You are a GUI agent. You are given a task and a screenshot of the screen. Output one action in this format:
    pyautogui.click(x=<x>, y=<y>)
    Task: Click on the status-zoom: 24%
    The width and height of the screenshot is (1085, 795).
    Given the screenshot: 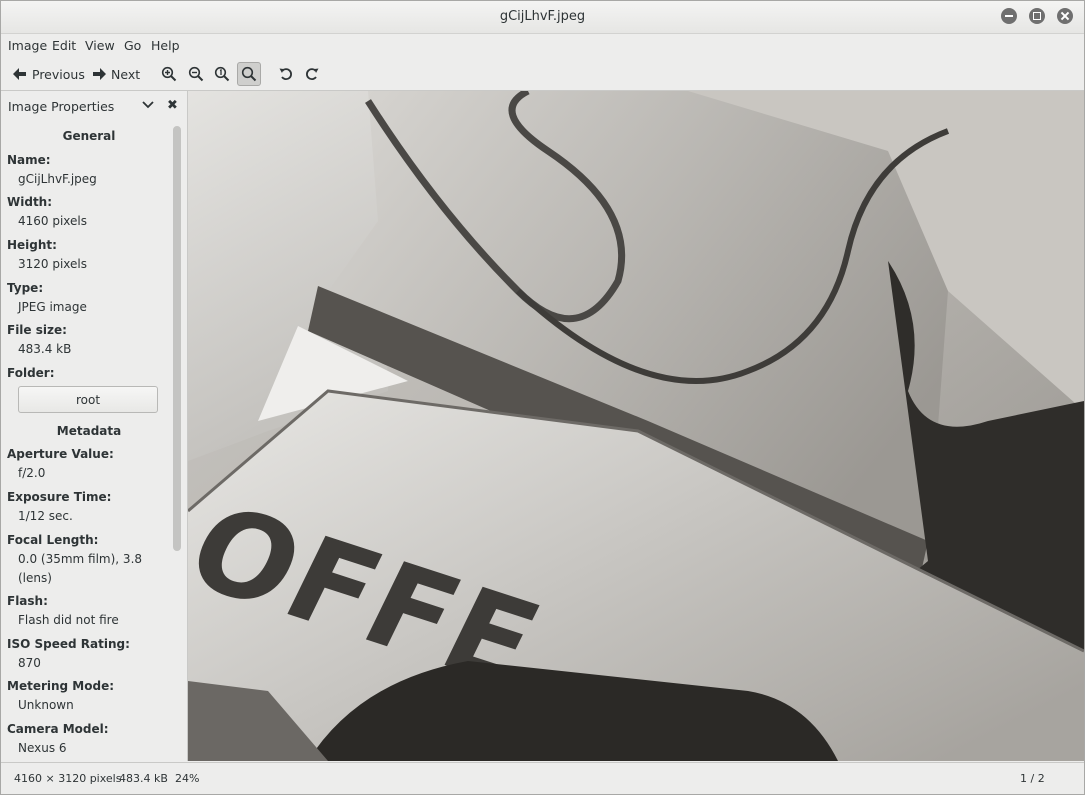 What is the action you would take?
    pyautogui.click(x=187, y=778)
    